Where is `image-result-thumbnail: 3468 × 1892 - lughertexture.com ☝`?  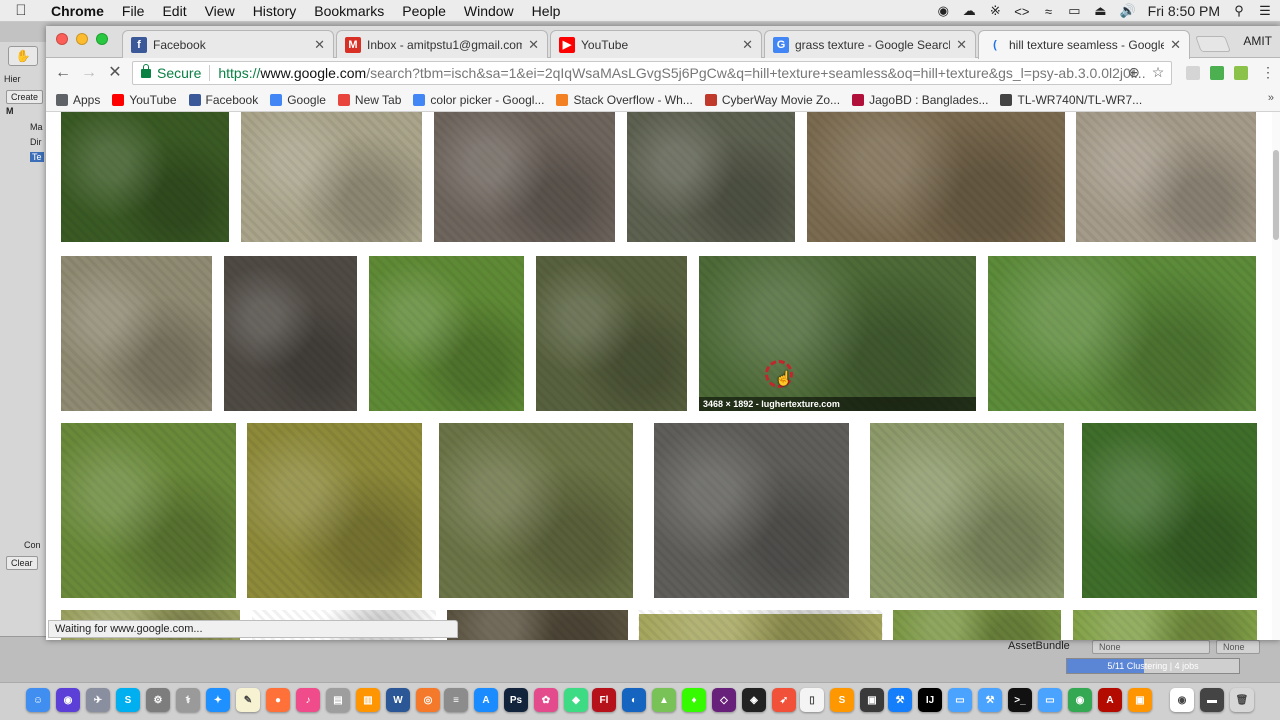 image-result-thumbnail: 3468 × 1892 - lughertexture.com ☝ is located at coordinates (837, 333).